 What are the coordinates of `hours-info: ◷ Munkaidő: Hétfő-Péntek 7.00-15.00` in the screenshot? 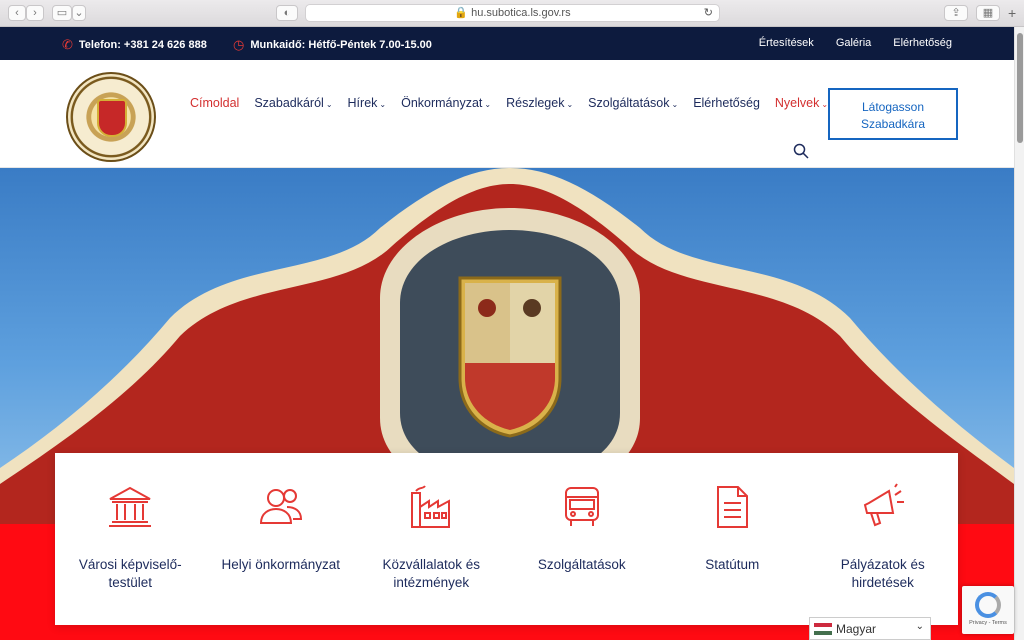 It's located at (332, 45).